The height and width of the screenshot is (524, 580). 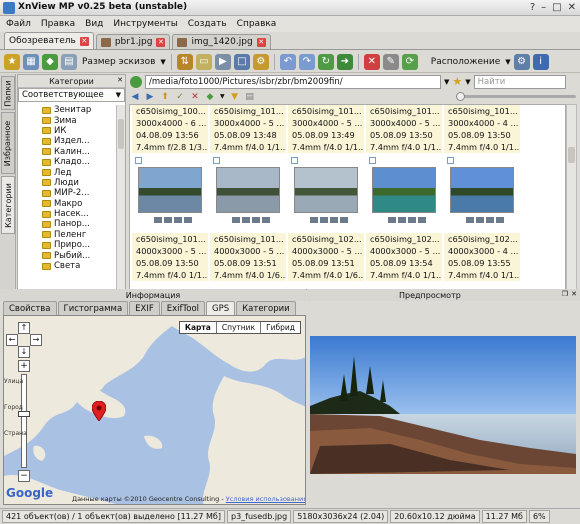 What do you see at coordinates (93, 308) in the screenshot?
I see `tab-histogram: Гистограмма` at bounding box center [93, 308].